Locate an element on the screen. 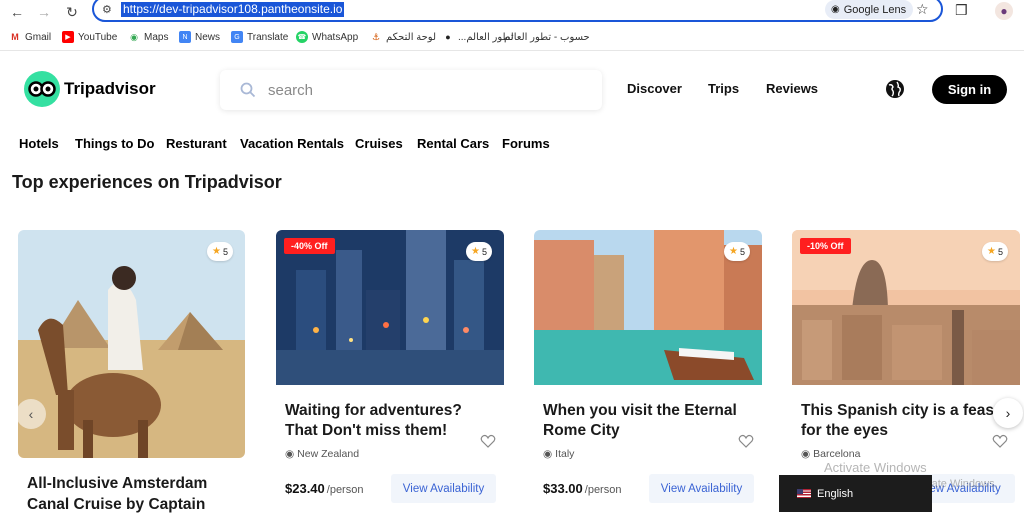 Image resolution: width=1024 pixels, height=515 pixels. chevron-right-icon: › is located at coordinates (1008, 413).